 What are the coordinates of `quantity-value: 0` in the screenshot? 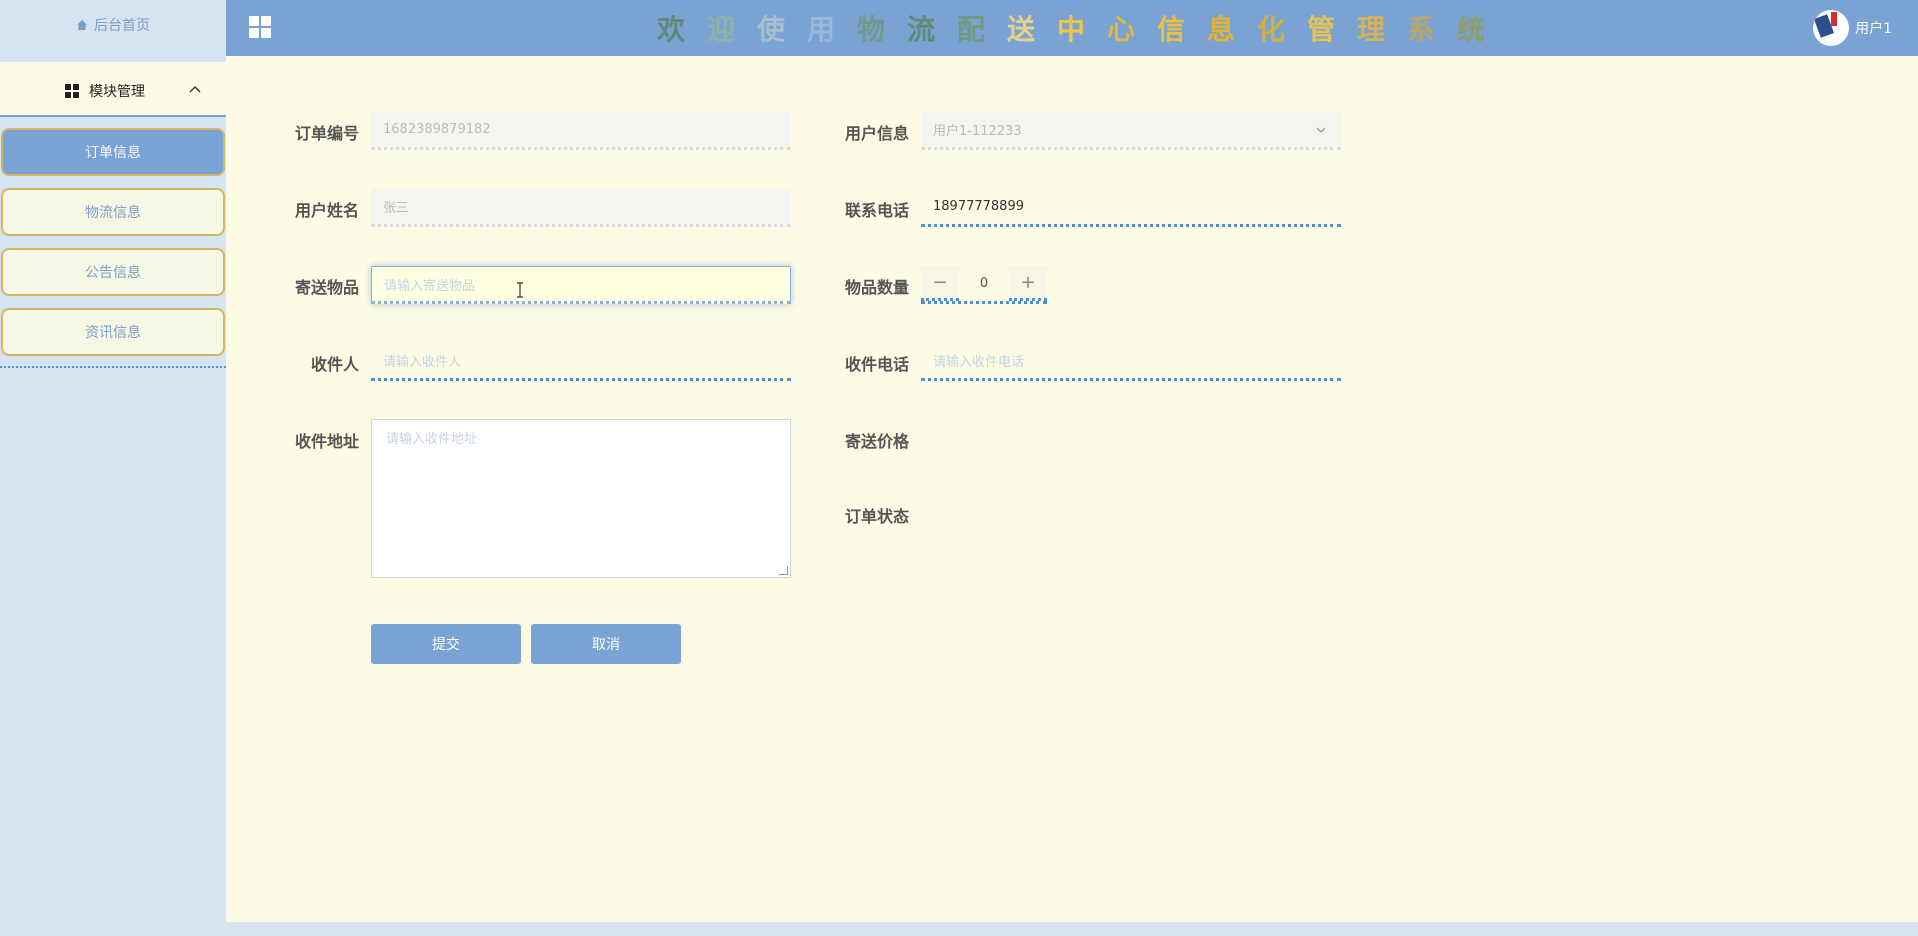 It's located at (984, 283).